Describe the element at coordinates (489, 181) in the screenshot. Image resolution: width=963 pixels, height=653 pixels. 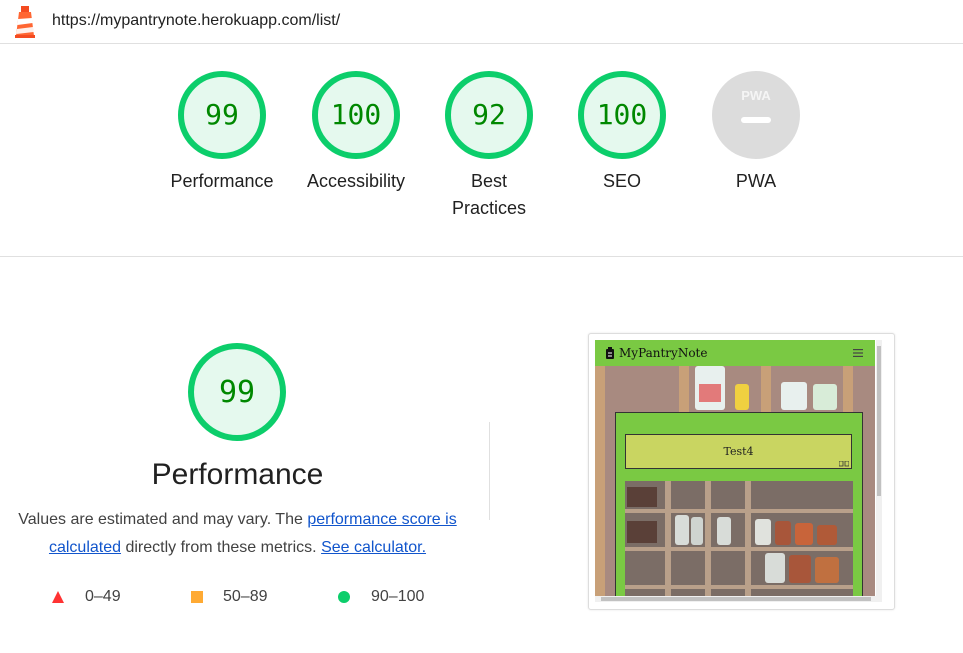
I see `gauge-label-line1: Best` at that location.